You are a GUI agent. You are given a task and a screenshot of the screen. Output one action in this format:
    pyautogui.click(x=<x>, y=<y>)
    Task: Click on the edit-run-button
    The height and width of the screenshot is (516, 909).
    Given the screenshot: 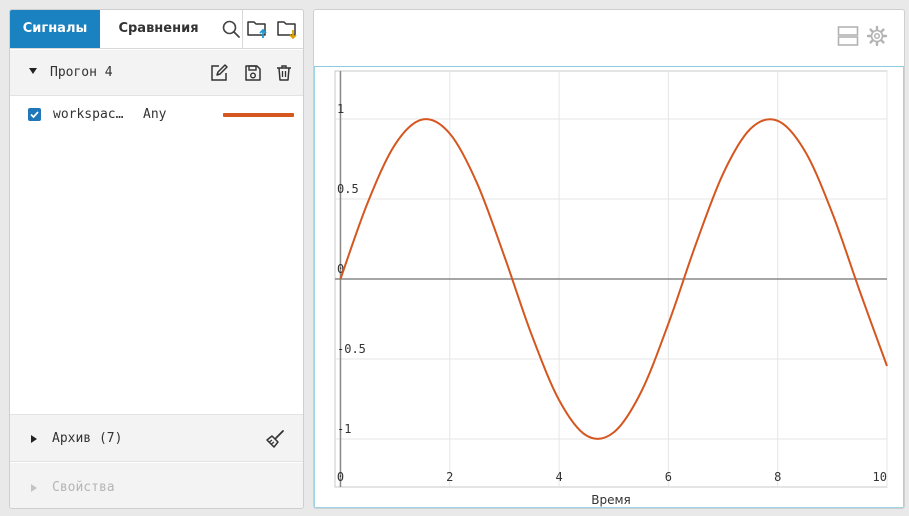 What is the action you would take?
    pyautogui.click(x=219, y=73)
    